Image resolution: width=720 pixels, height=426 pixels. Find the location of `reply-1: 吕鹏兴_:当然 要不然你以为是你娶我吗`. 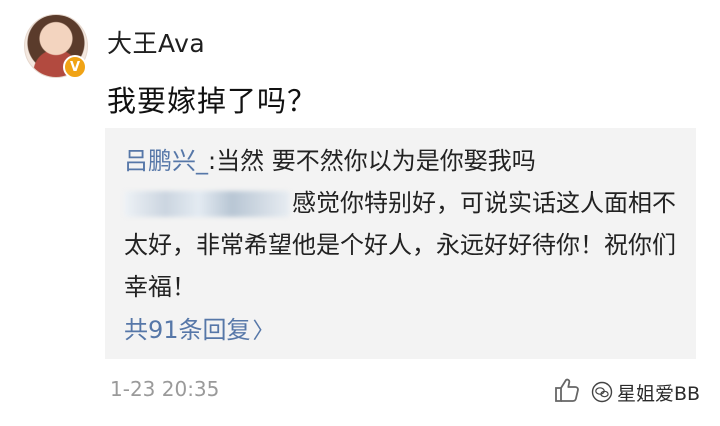

reply-1: 吕鹏兴_:当然 要不然你以为是你娶我吗 is located at coordinates (330, 158).